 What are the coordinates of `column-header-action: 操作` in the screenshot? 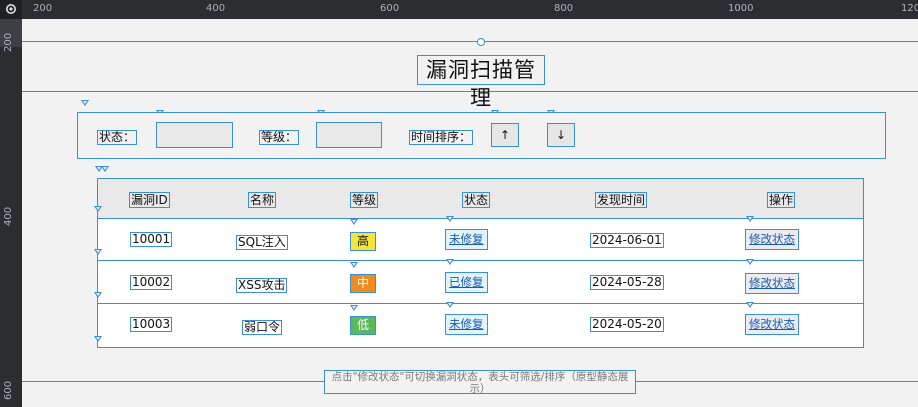 It's located at (781, 200).